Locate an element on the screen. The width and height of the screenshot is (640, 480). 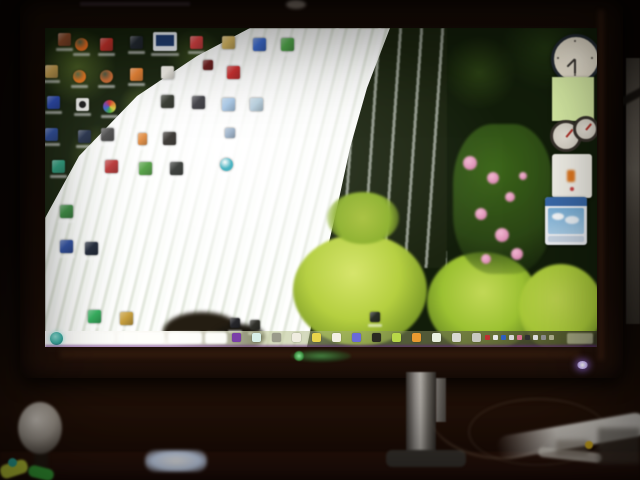
taskbar-fringe is located at coordinates (321, 346).